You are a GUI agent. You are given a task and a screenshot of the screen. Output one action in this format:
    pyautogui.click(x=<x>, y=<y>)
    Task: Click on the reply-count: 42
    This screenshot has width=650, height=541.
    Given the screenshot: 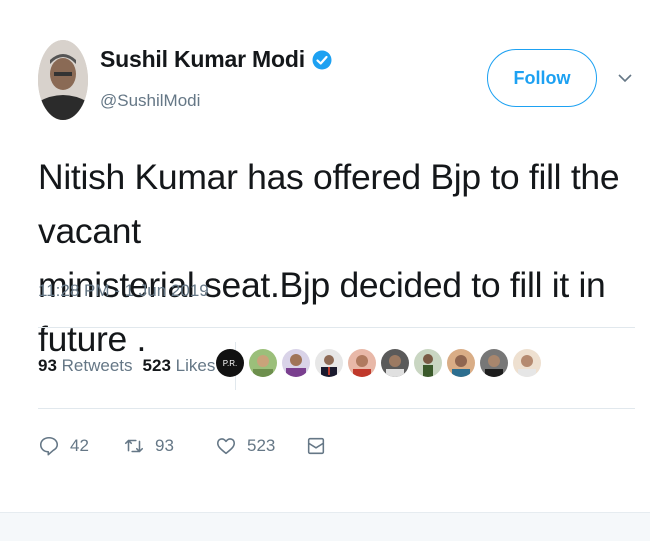 What is the action you would take?
    pyautogui.click(x=79, y=445)
    